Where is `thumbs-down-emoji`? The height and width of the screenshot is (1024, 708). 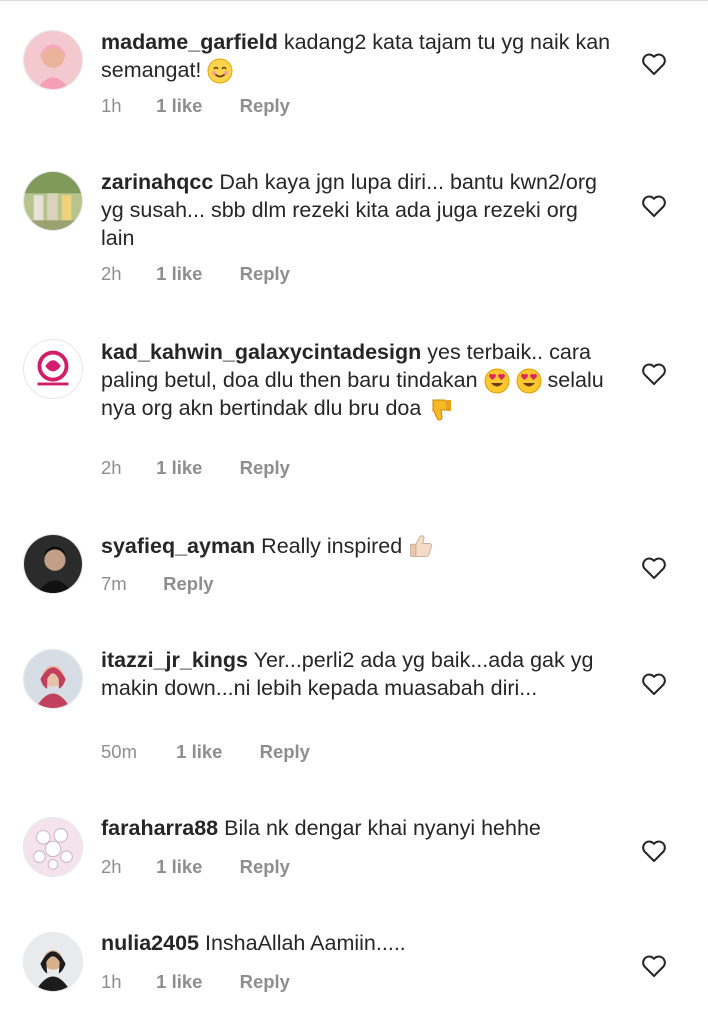
thumbs-down-emoji is located at coordinates (440, 410).